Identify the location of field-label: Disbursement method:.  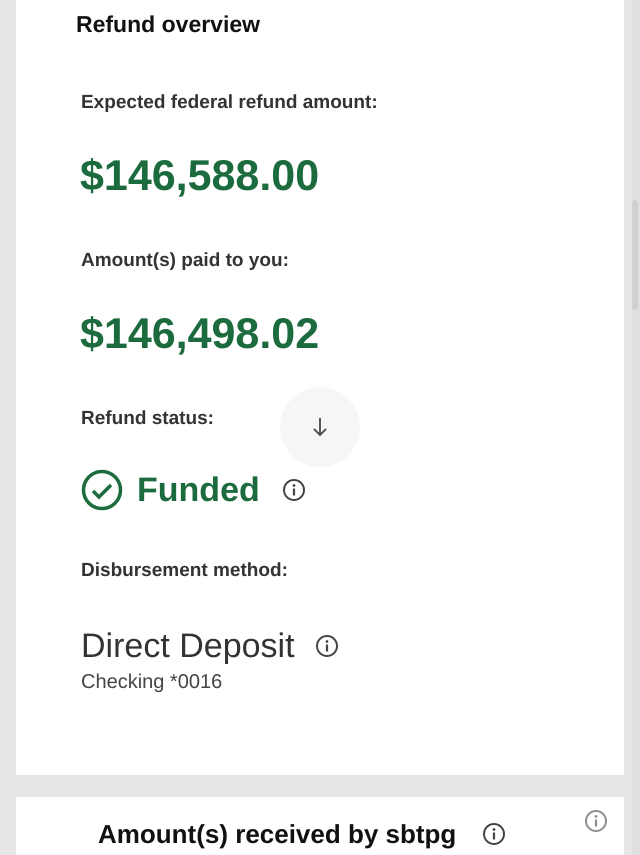
(184, 571).